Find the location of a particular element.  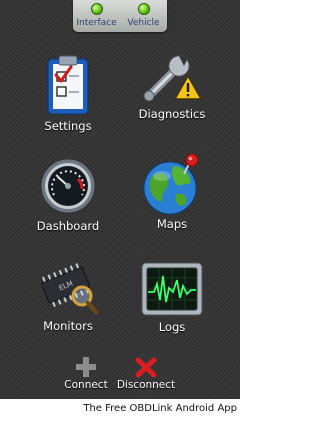

disconnect-button: Disconnect is located at coordinates (146, 374).